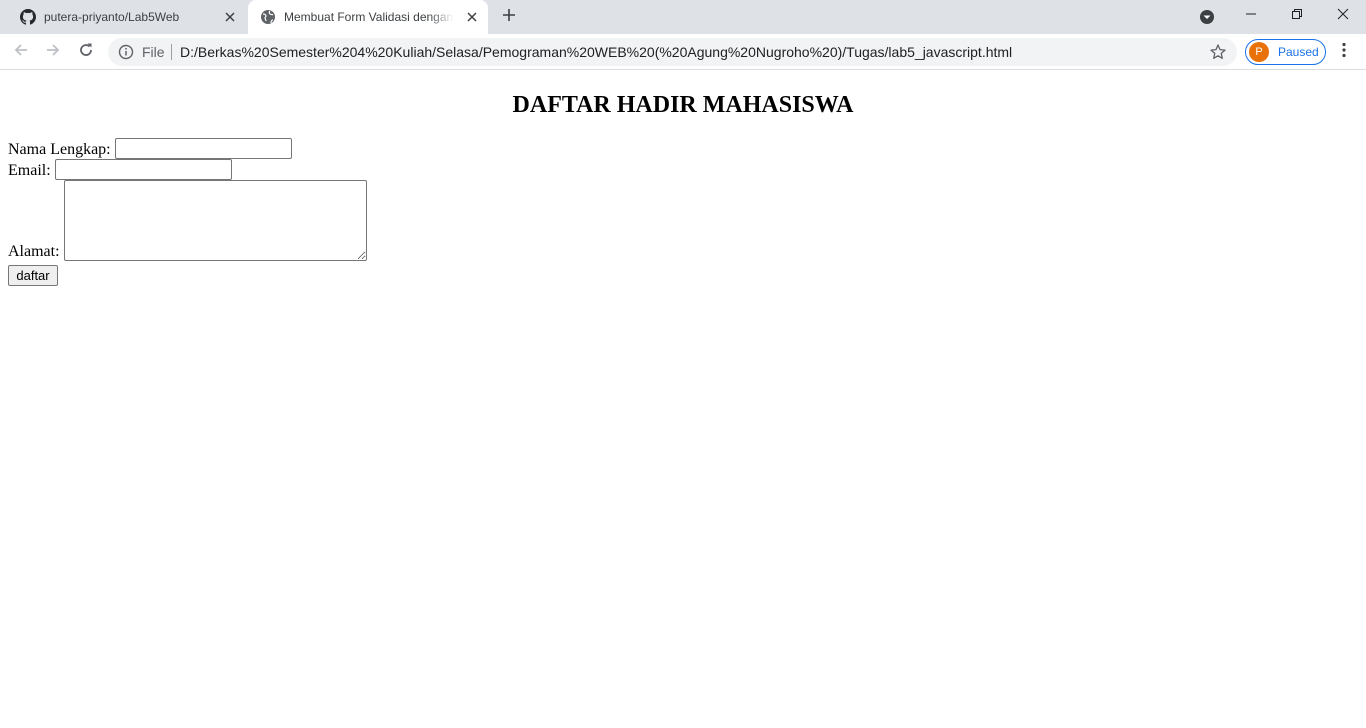 The image size is (1366, 728). What do you see at coordinates (28, 17) in the screenshot?
I see `github-icon` at bounding box center [28, 17].